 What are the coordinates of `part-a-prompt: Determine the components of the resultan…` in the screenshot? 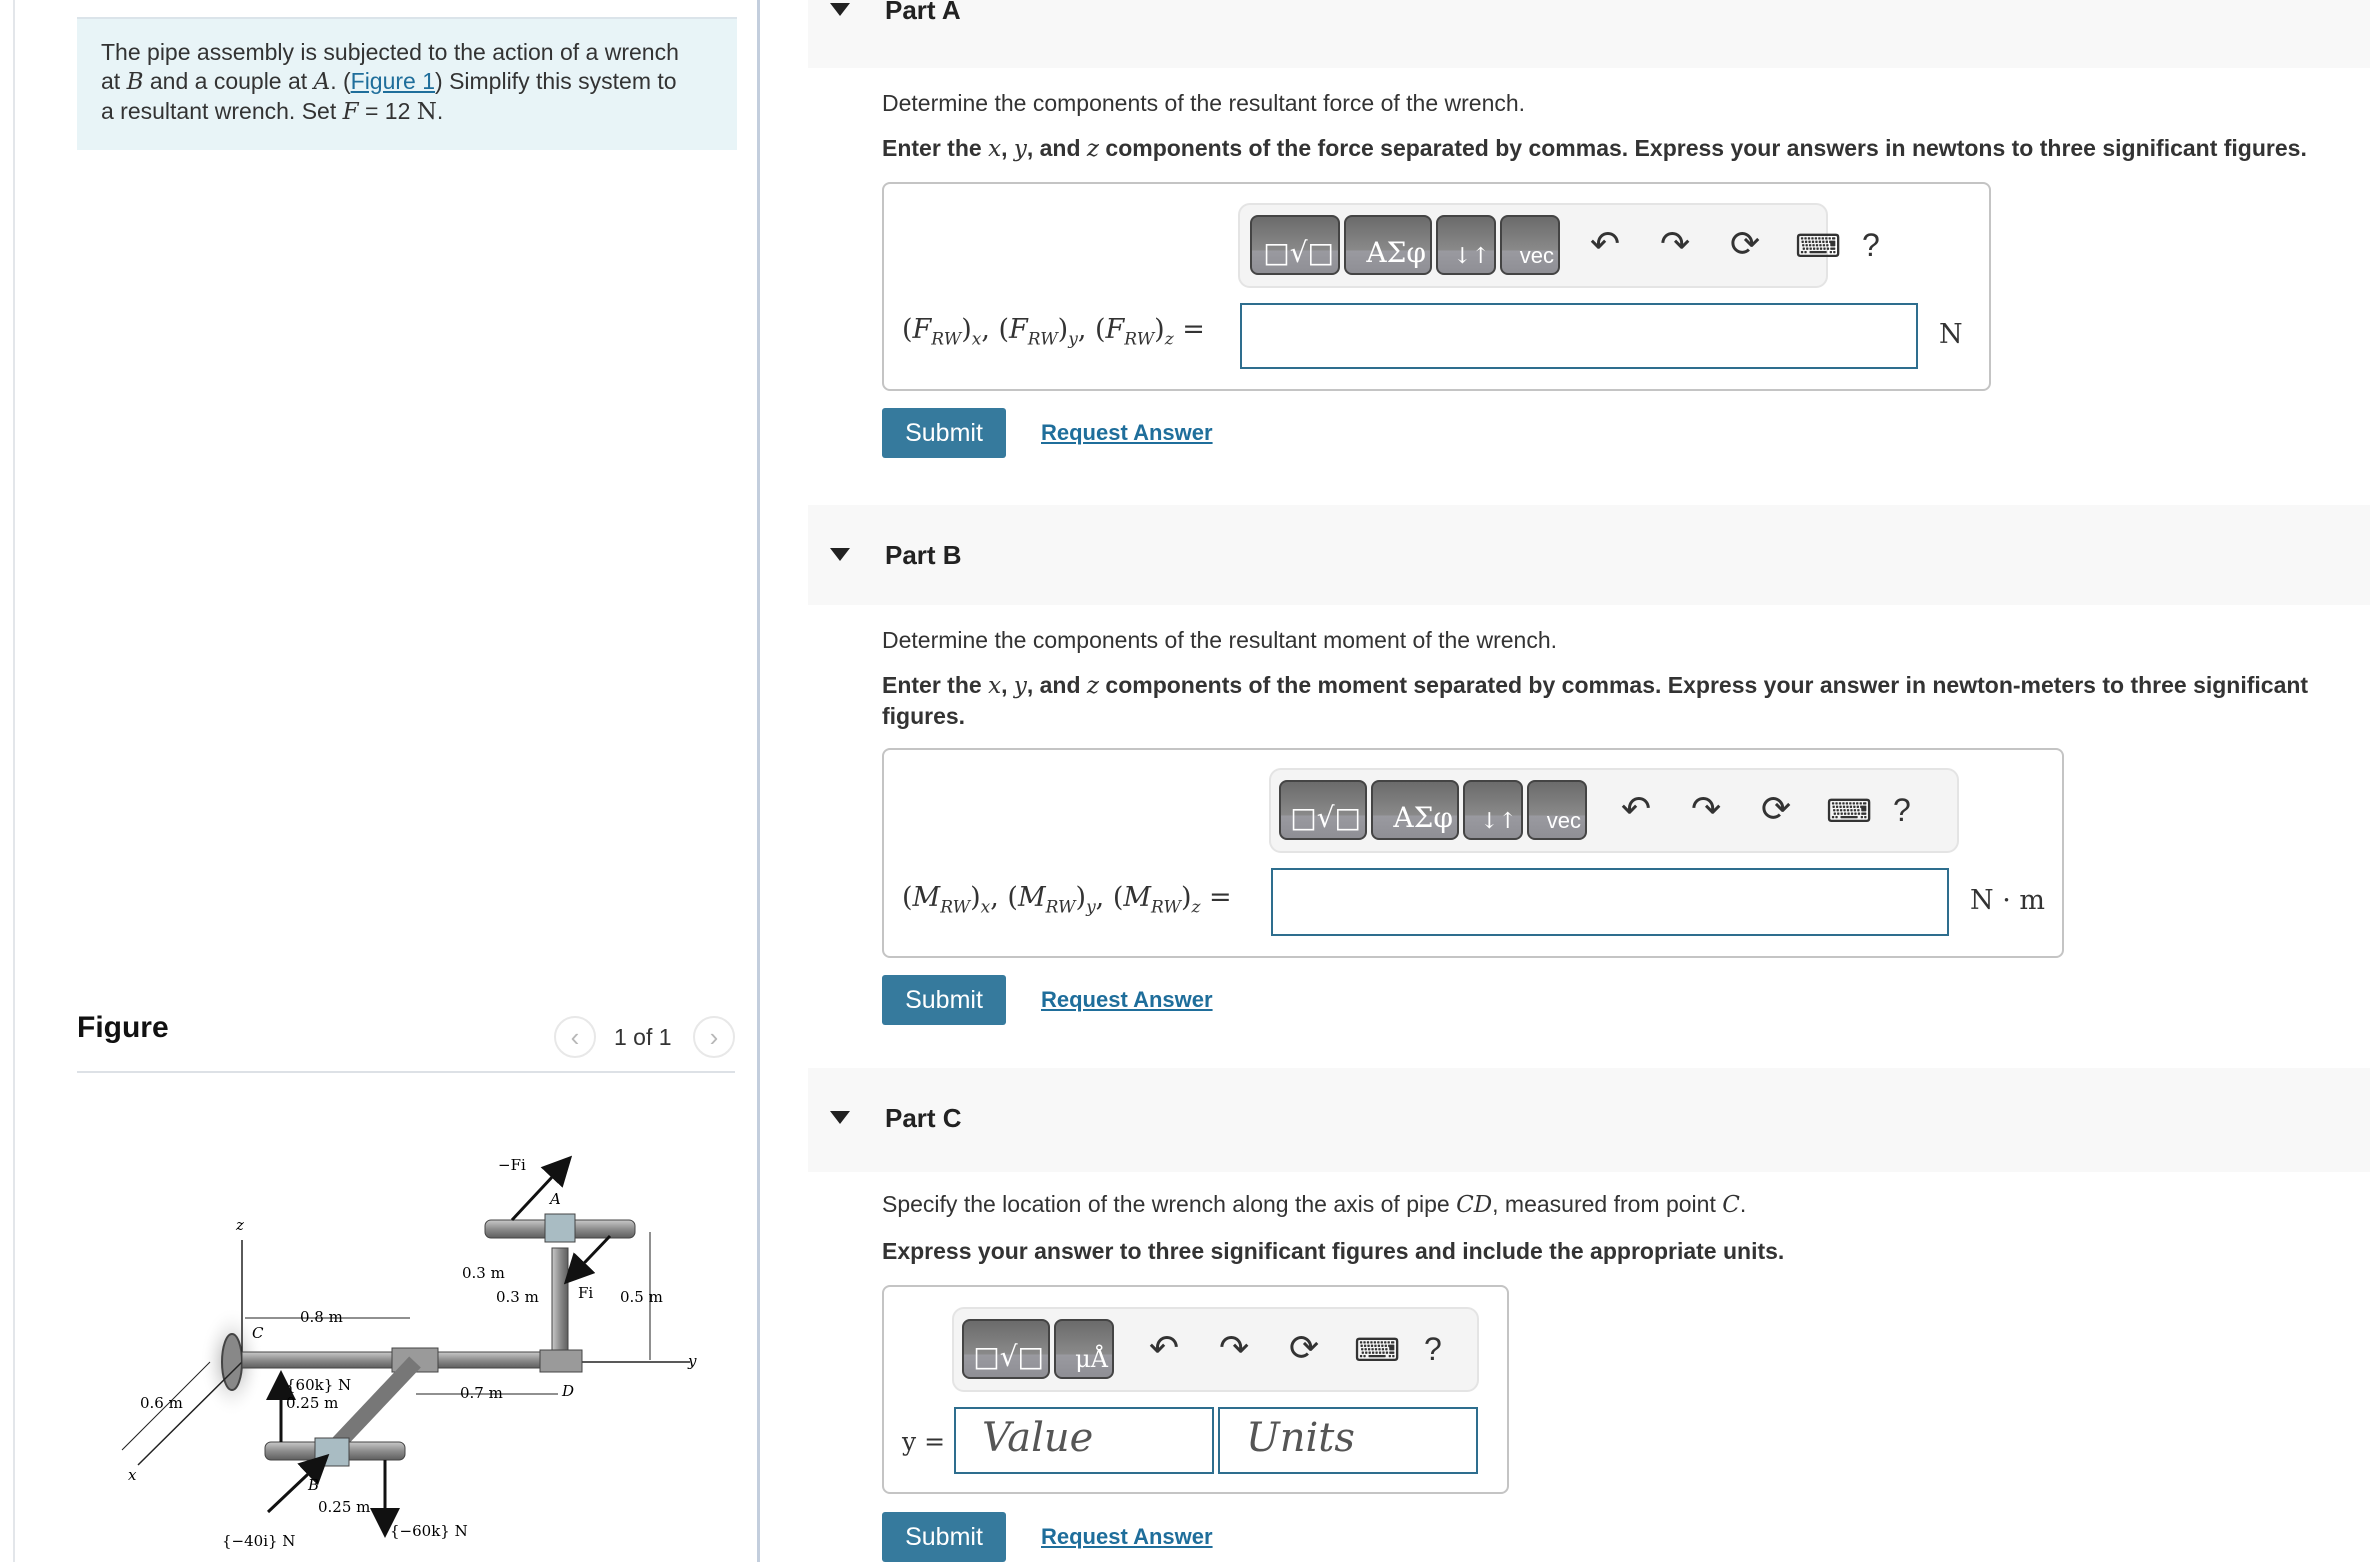 It's located at (1204, 103).